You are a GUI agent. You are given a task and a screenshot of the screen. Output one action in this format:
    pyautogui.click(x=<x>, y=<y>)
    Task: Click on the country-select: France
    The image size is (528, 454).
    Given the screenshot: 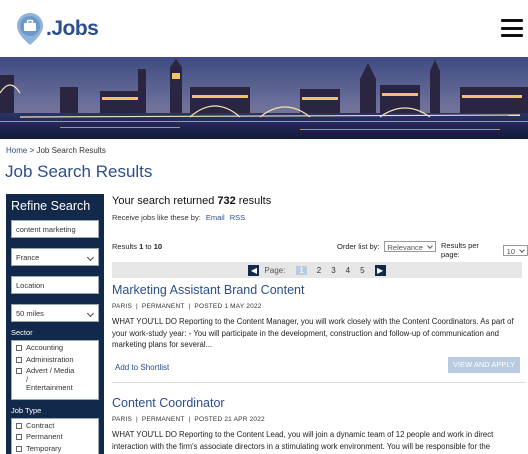 What is the action you would take?
    pyautogui.click(x=55, y=257)
    